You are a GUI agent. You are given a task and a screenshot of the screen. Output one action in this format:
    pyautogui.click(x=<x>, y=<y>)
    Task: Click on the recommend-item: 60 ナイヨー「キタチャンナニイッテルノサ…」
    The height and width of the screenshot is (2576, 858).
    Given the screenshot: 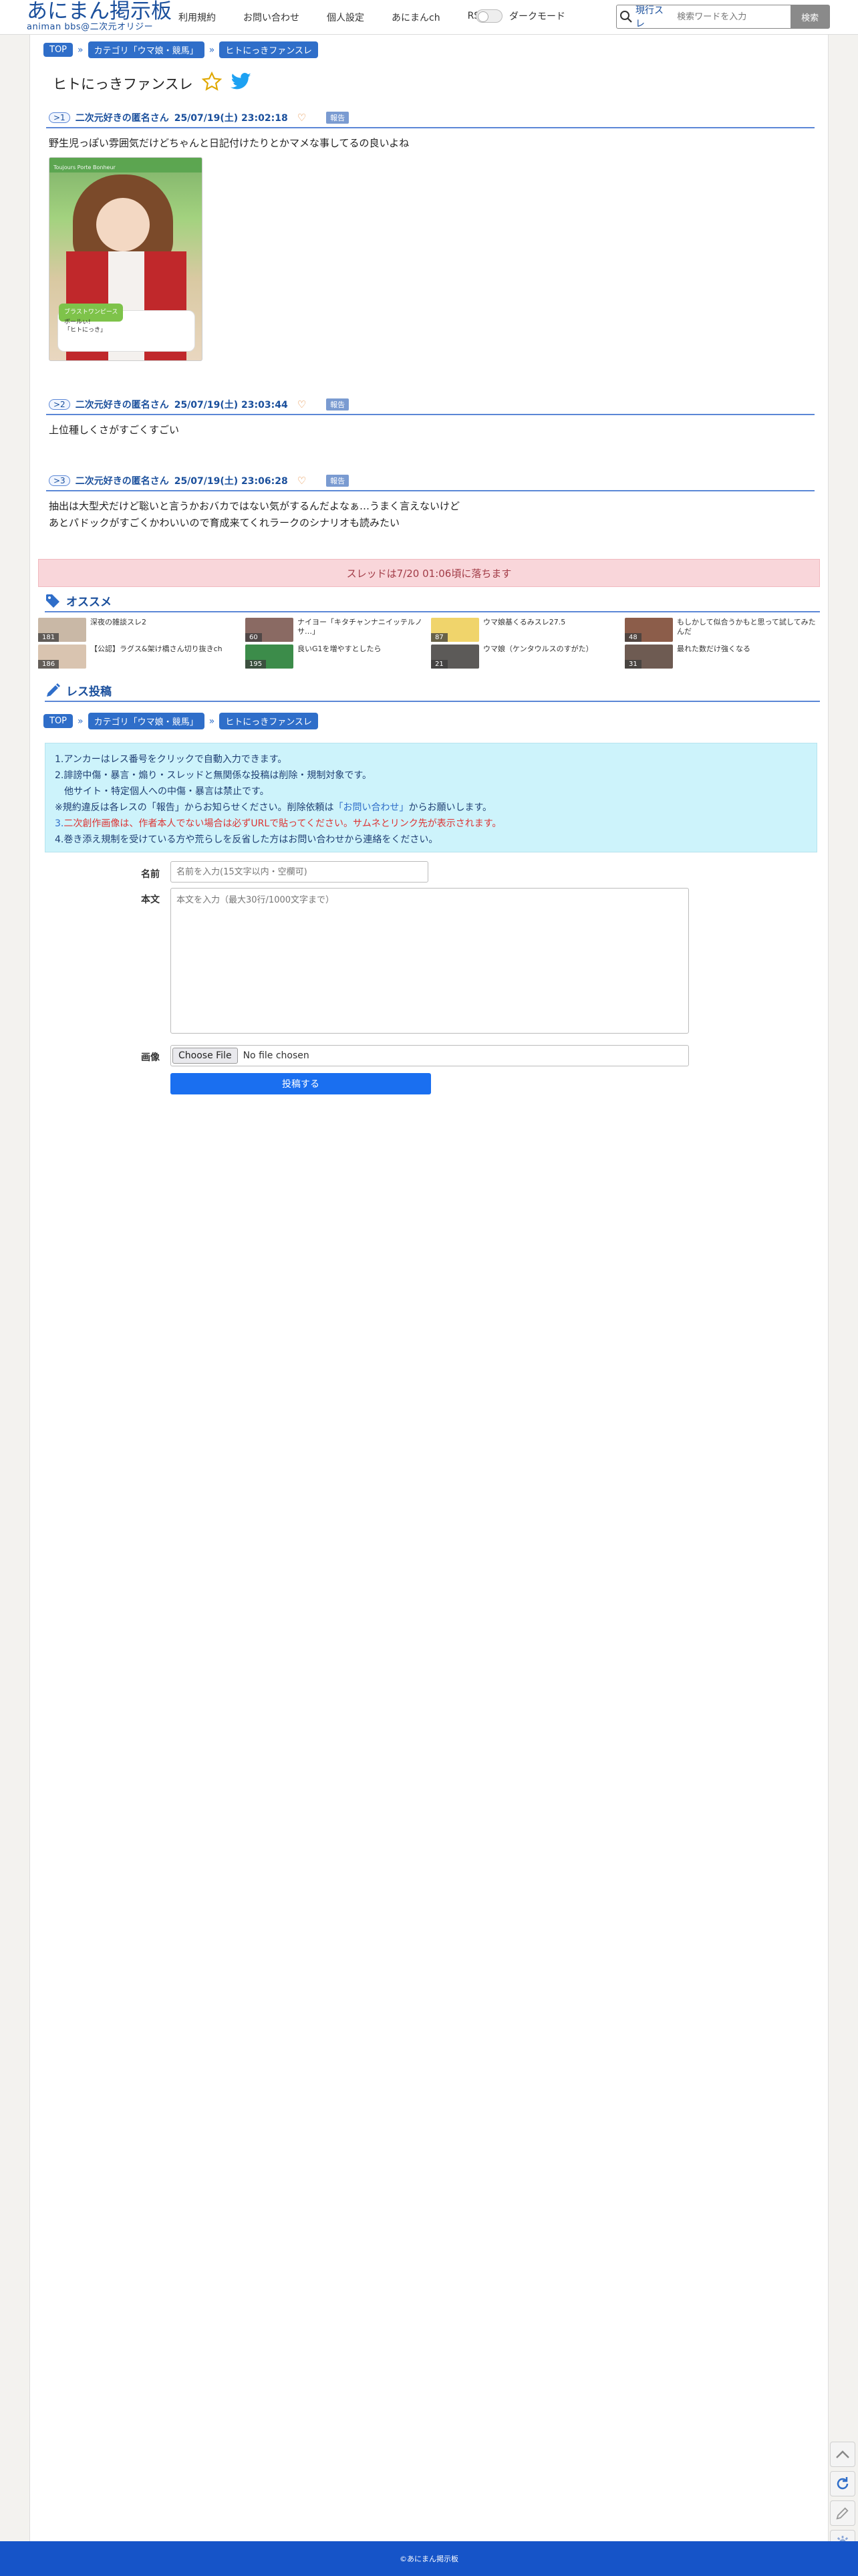 What is the action you would take?
    pyautogui.click(x=338, y=630)
    